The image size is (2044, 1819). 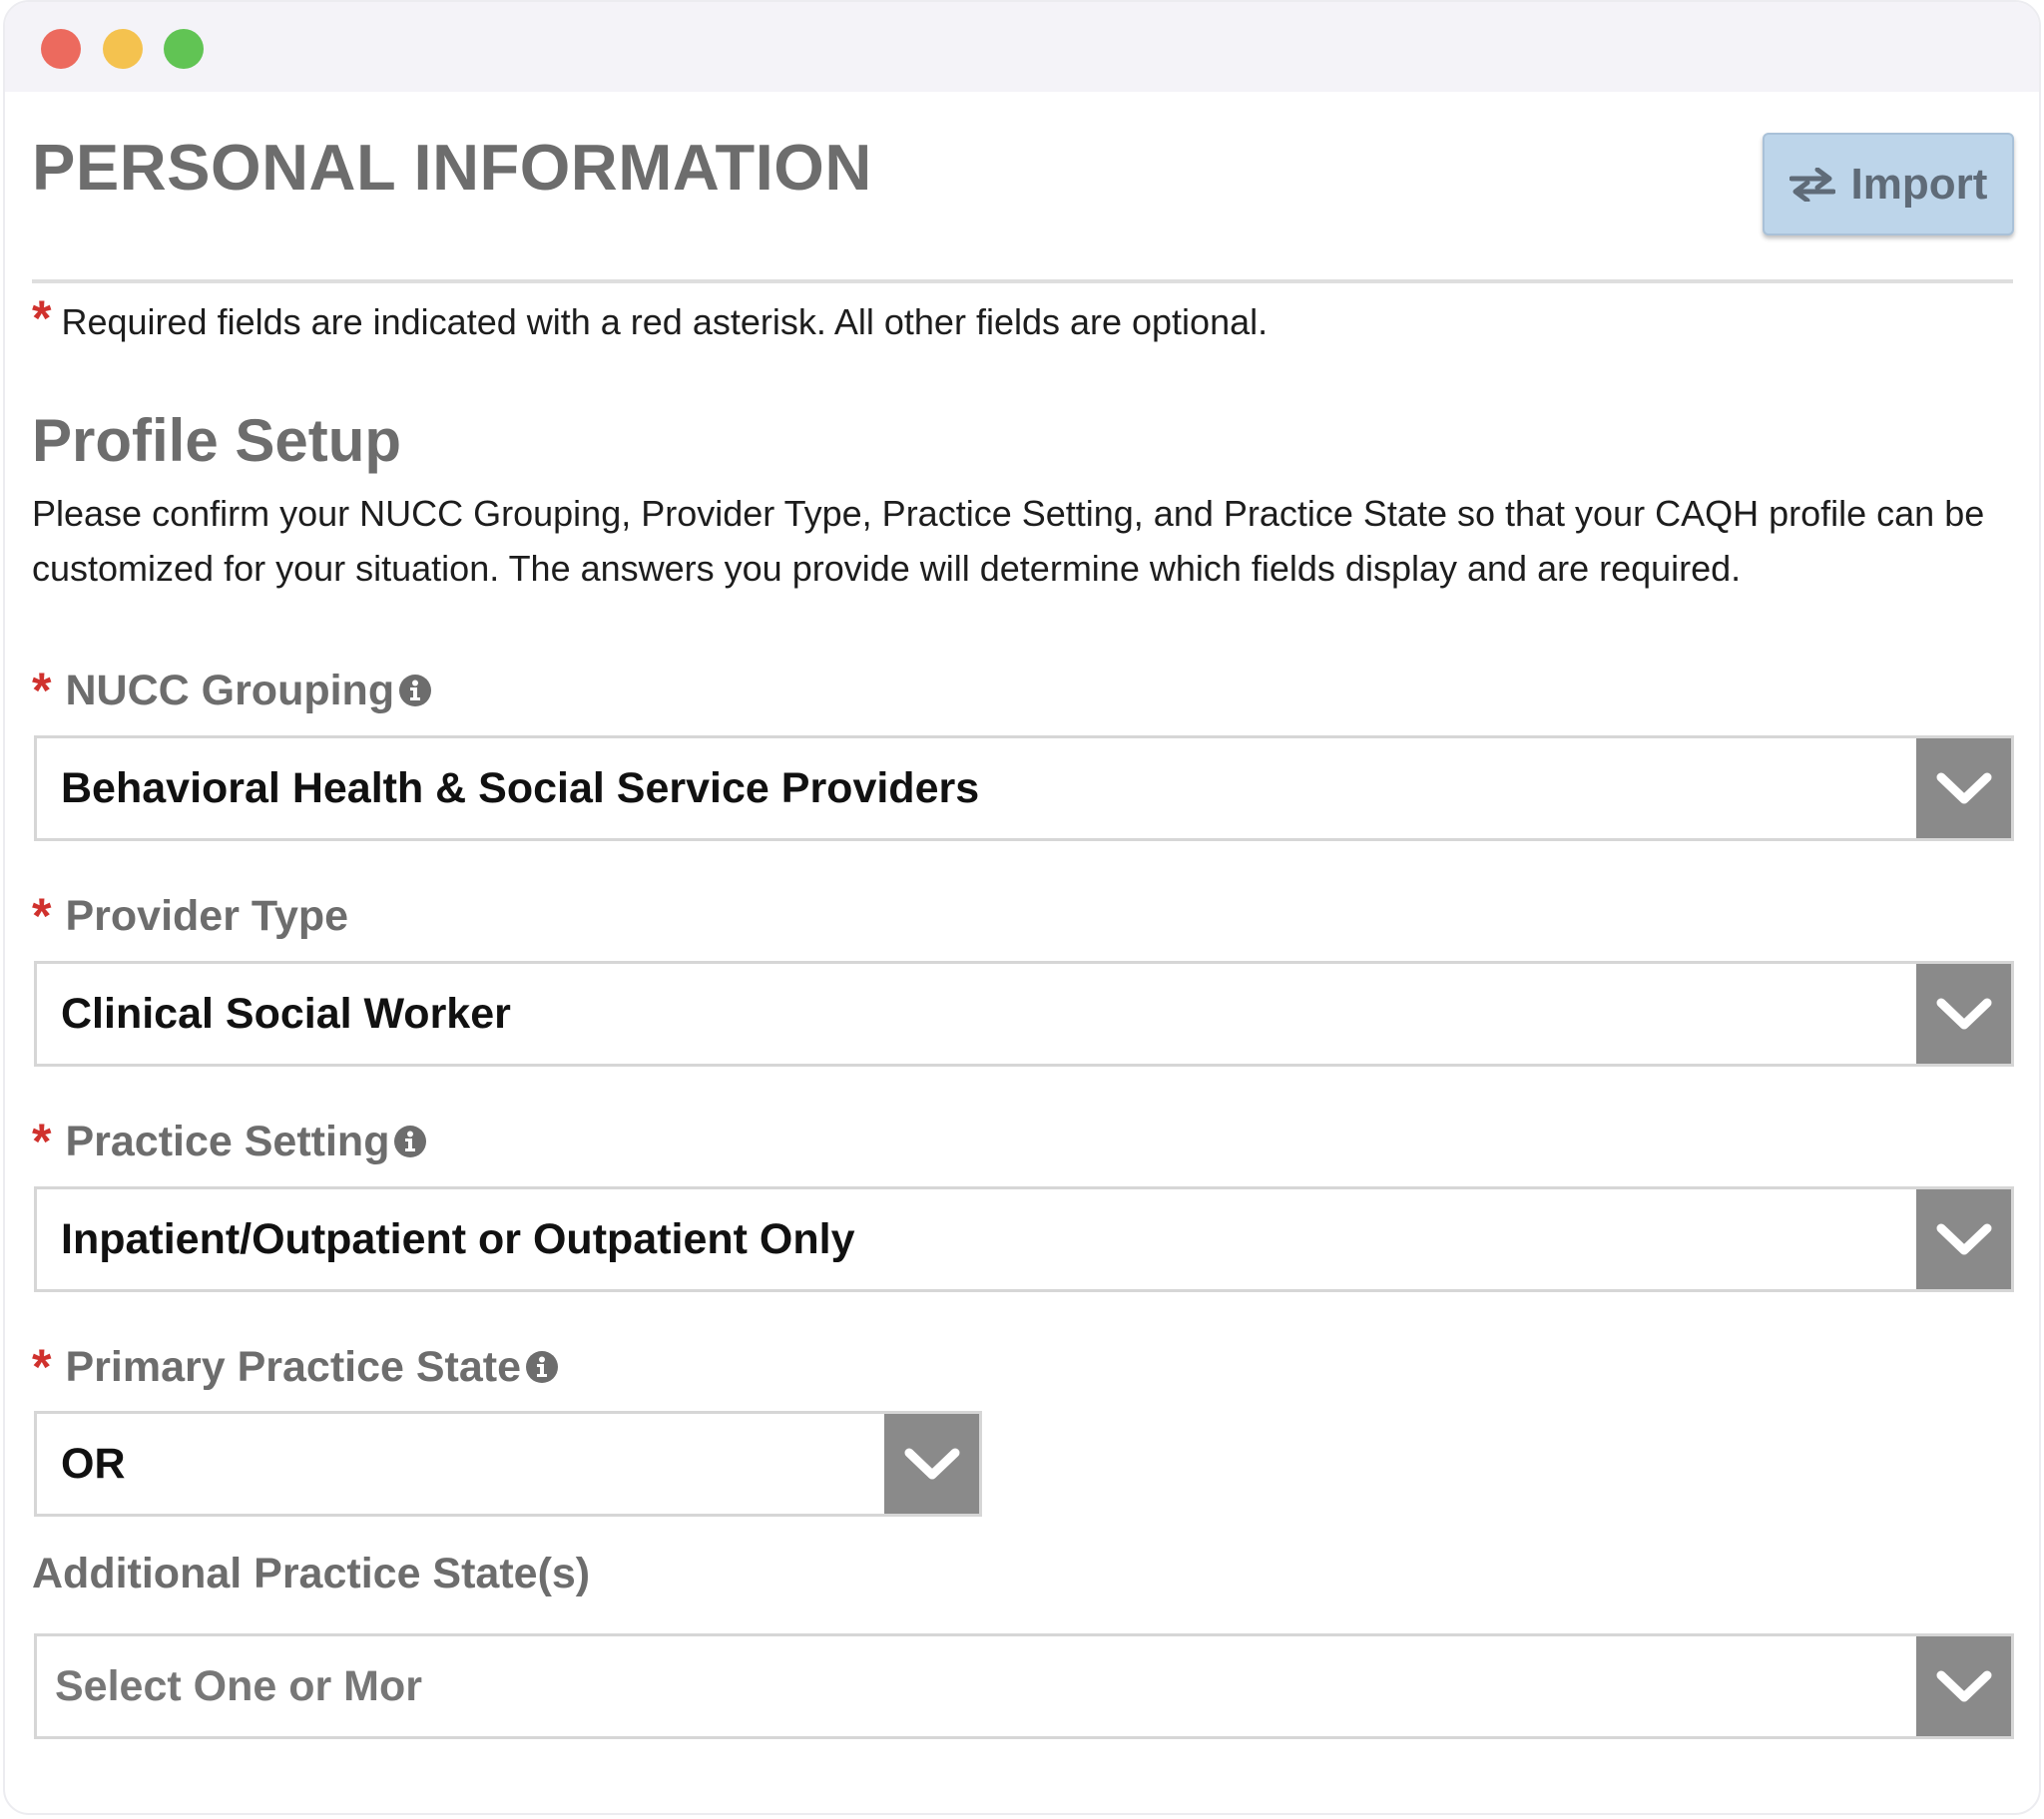 I want to click on additional-practice-states-label: Additional Practice State(s), so click(x=311, y=1573).